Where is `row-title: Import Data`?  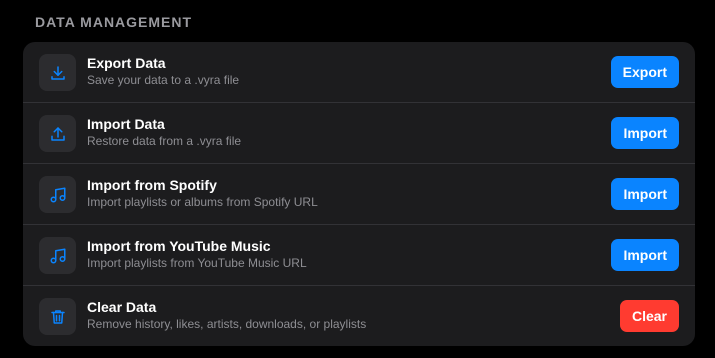
row-title: Import Data is located at coordinates (126, 124).